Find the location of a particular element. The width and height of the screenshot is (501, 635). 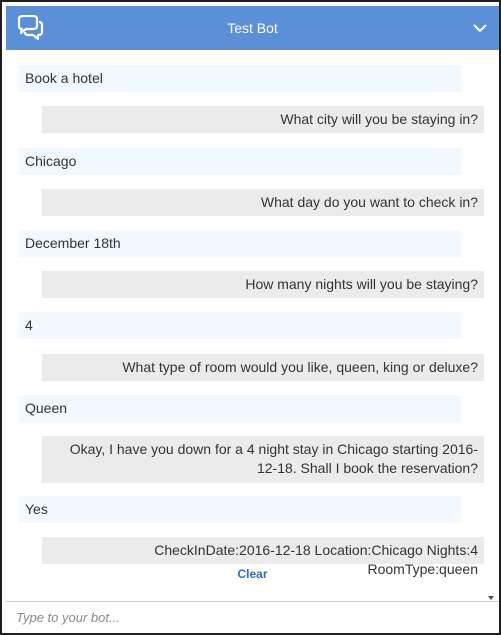

scroll-down-arrow-icon is located at coordinates (491, 595).